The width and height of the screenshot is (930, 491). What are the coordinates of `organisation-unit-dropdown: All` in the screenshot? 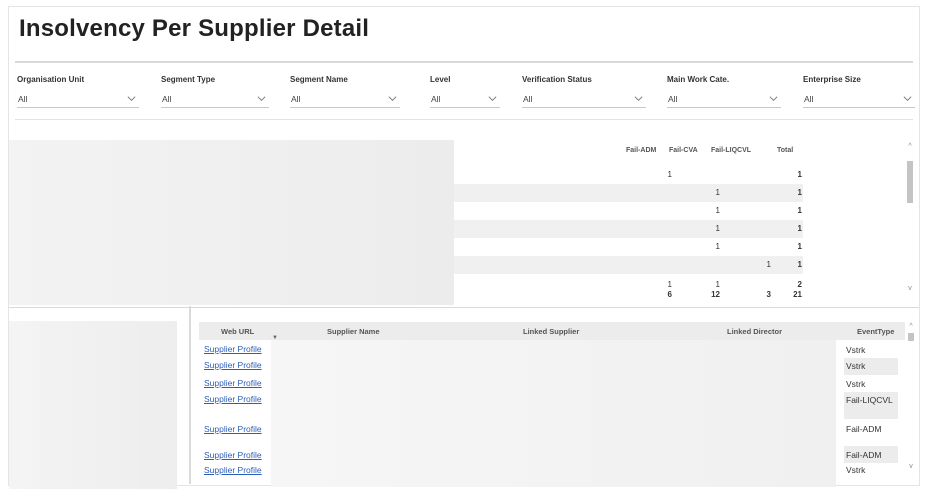 It's located at (78, 100).